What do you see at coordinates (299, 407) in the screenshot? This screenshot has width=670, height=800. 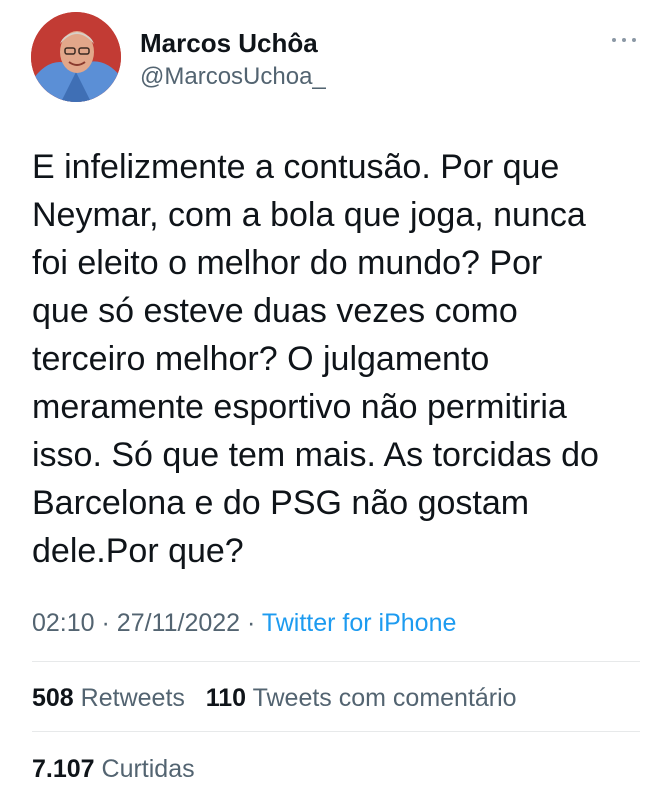 I see `tweet-text-line: meramente esportivo não permitiria` at bounding box center [299, 407].